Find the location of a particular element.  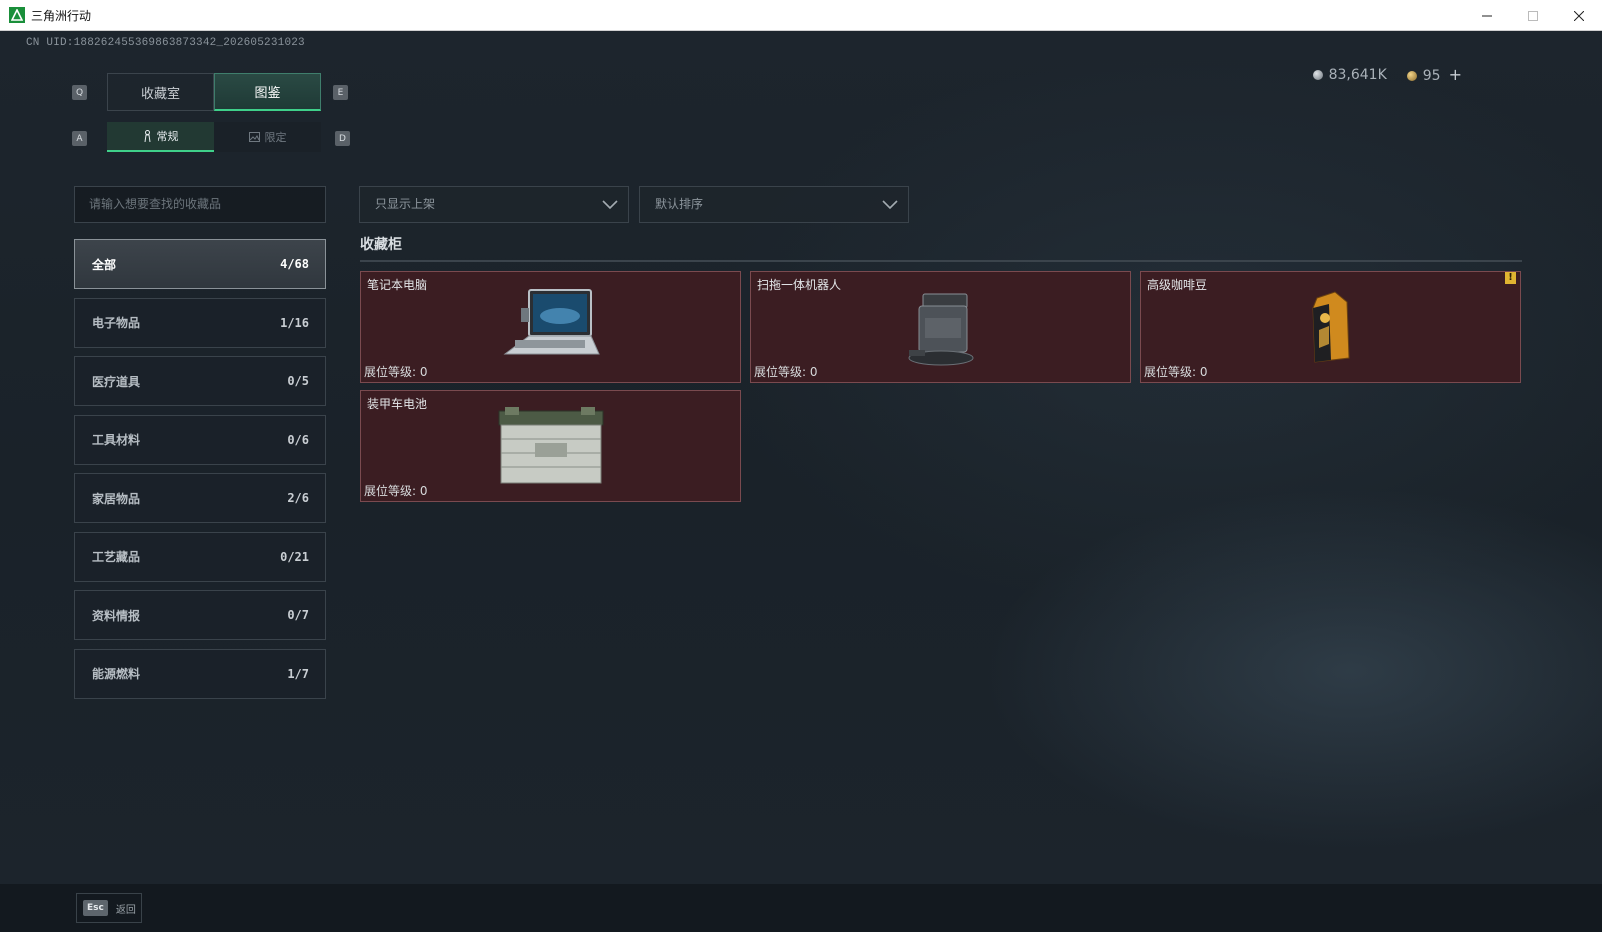

category-count: 0/7 is located at coordinates (298, 615).